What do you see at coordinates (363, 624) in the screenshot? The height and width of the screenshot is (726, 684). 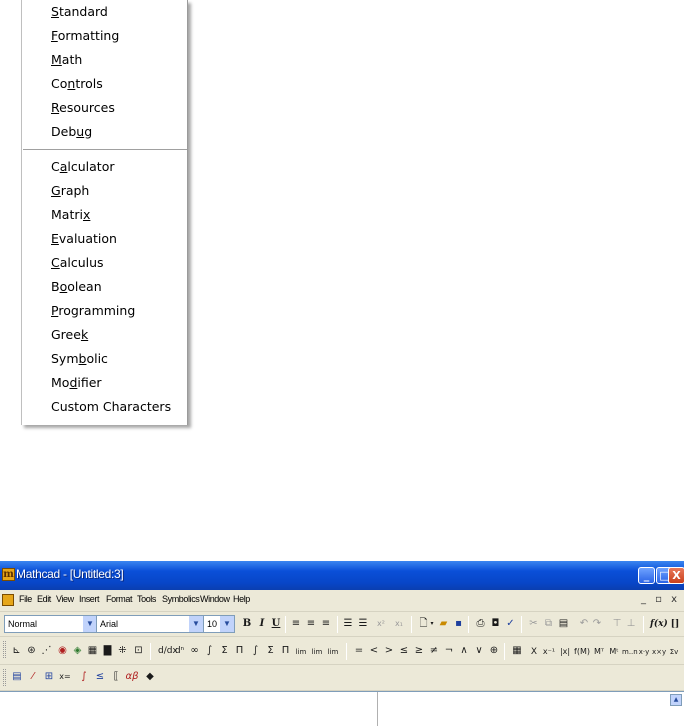 I see `numbering-icon: ☰` at bounding box center [363, 624].